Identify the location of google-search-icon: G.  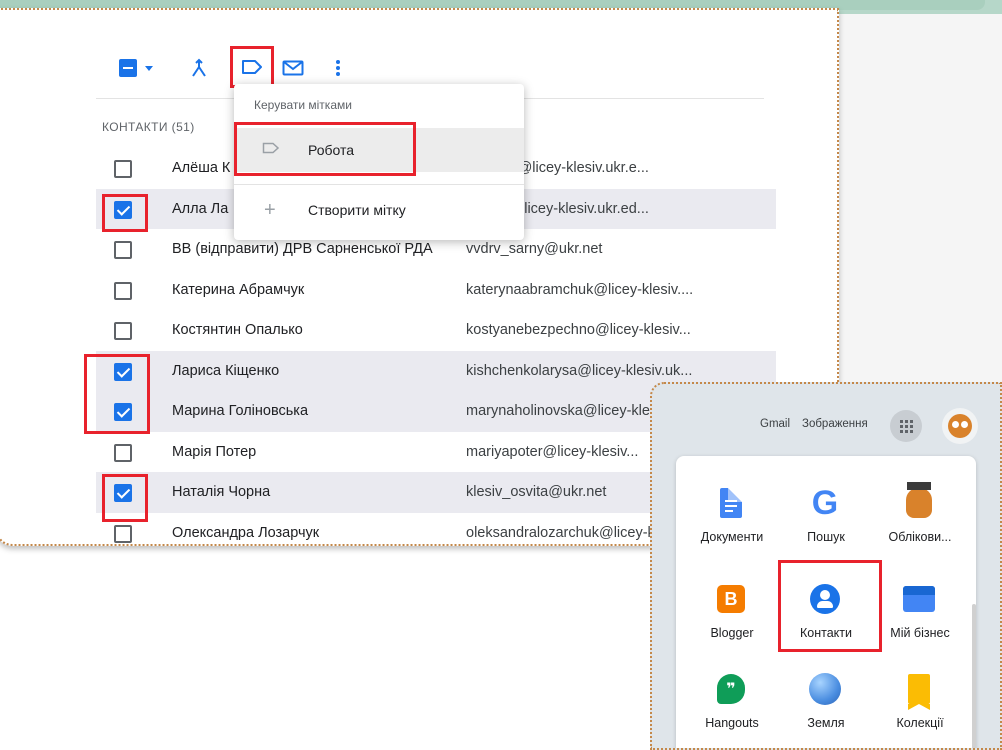
(825, 502).